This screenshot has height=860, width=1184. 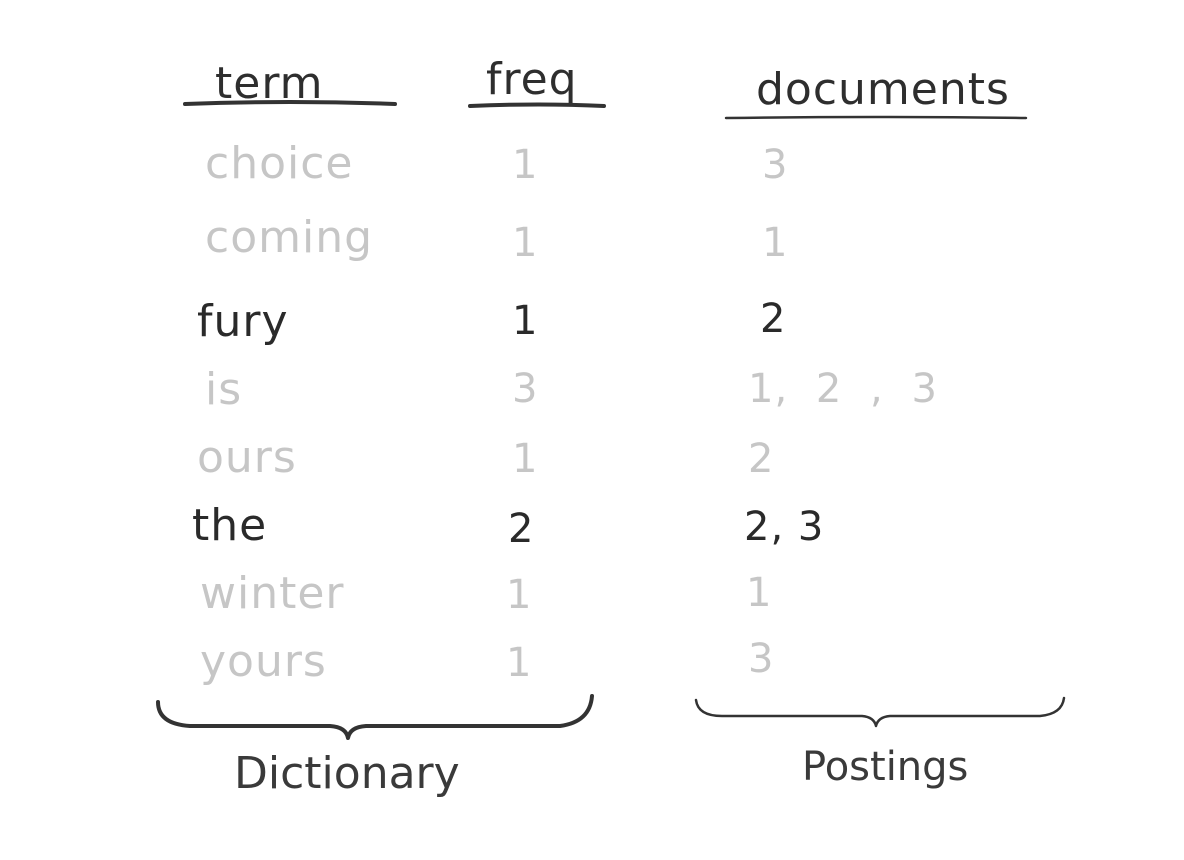 What do you see at coordinates (224, 389) in the screenshot?
I see `dictionary-term: is` at bounding box center [224, 389].